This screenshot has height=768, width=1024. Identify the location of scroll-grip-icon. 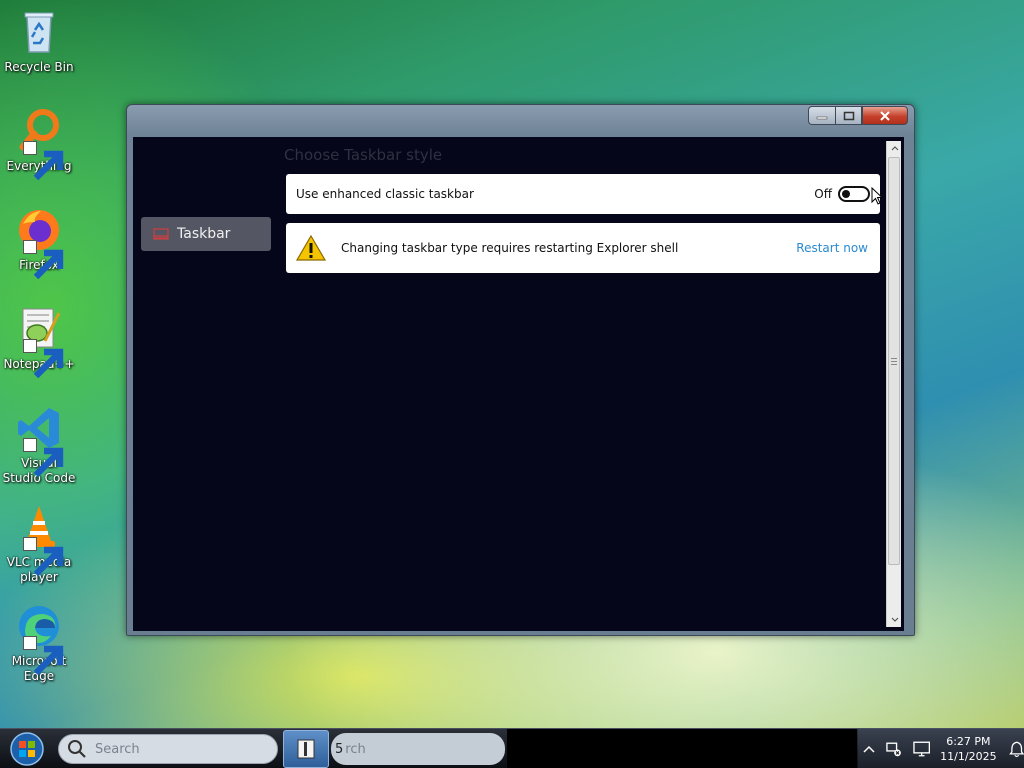
(894, 361).